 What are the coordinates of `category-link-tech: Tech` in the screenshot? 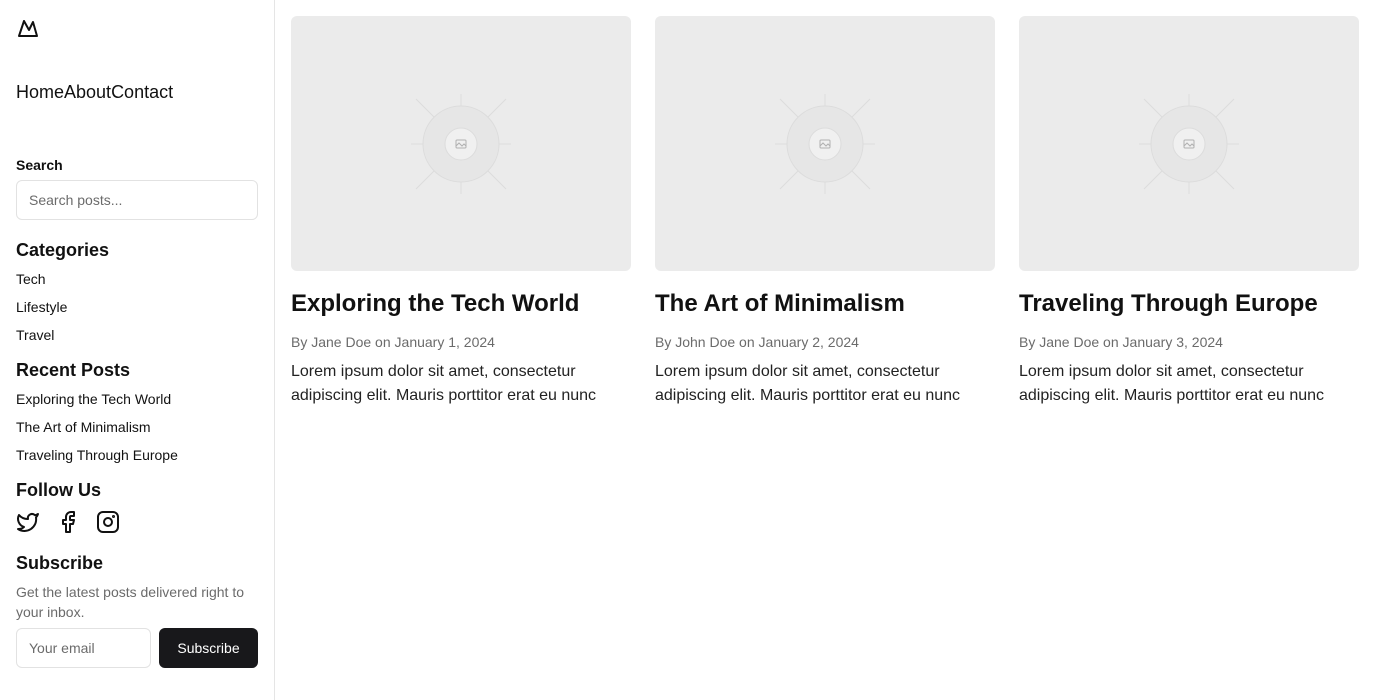 It's located at (137, 283).